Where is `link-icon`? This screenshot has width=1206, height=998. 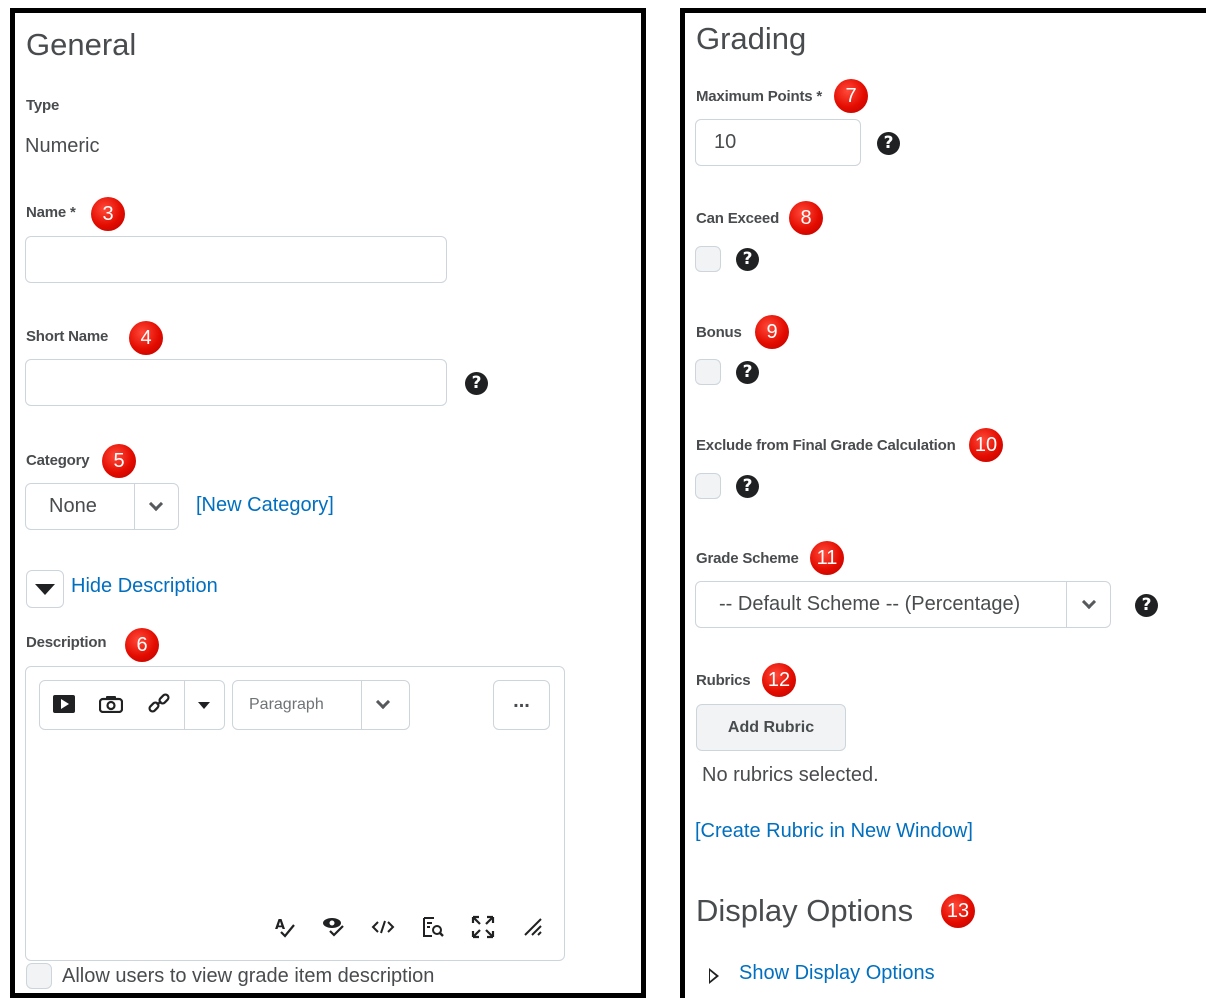 link-icon is located at coordinates (159, 705).